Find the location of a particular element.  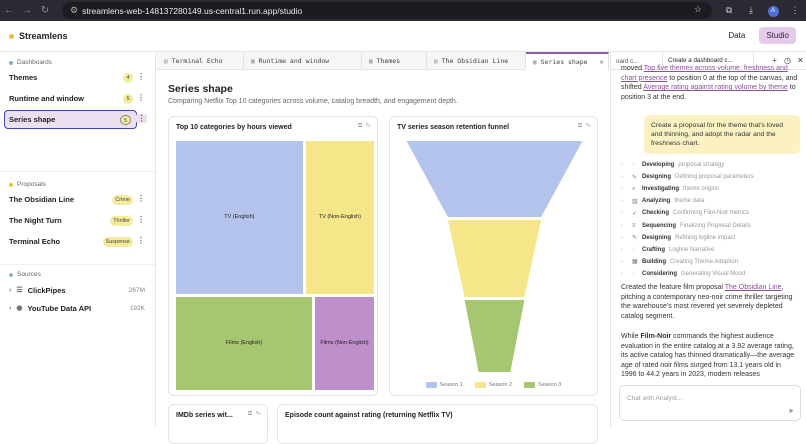

send-icon: ➤ is located at coordinates (791, 411).